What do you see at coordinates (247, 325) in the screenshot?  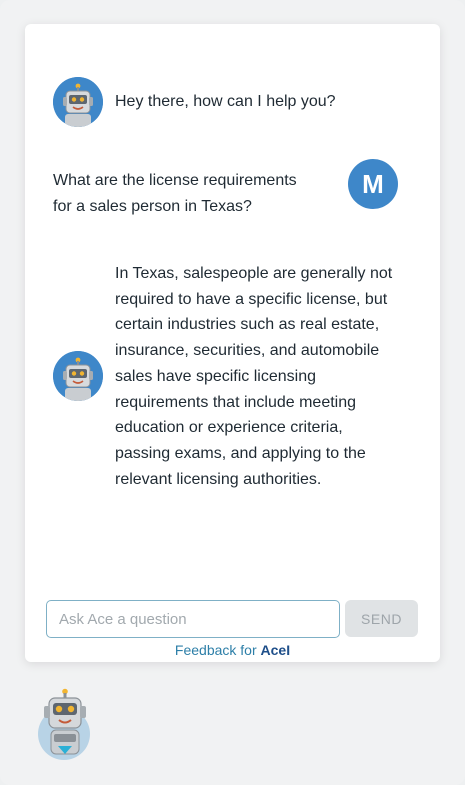 I see `message-line: certain industries such as real estate,` at bounding box center [247, 325].